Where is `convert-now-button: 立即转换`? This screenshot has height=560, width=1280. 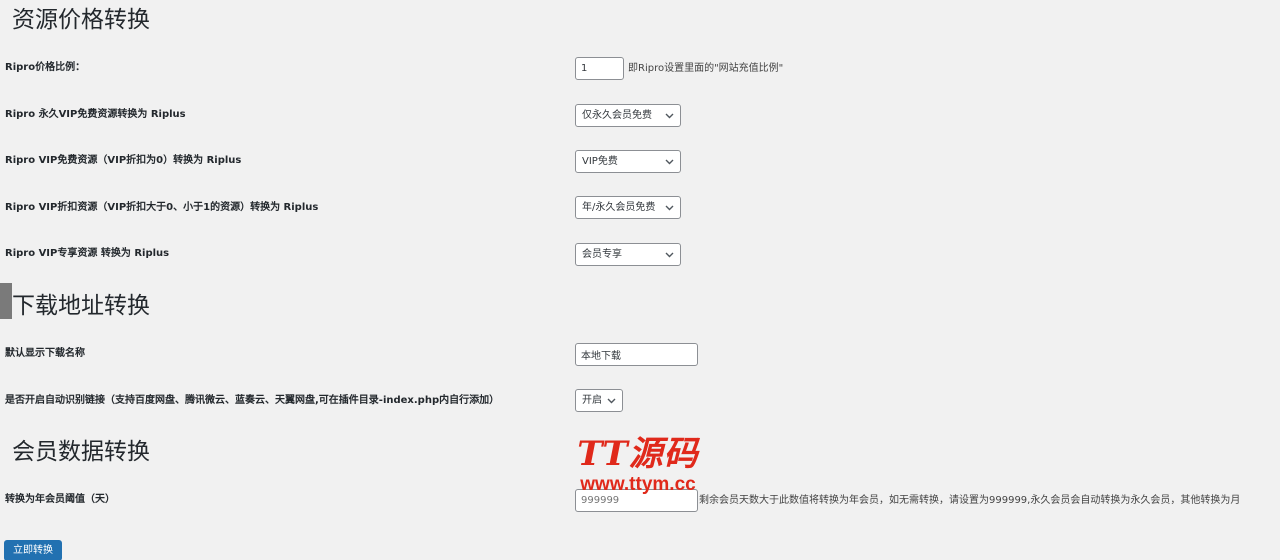
convert-now-button: 立即转换 is located at coordinates (33, 550).